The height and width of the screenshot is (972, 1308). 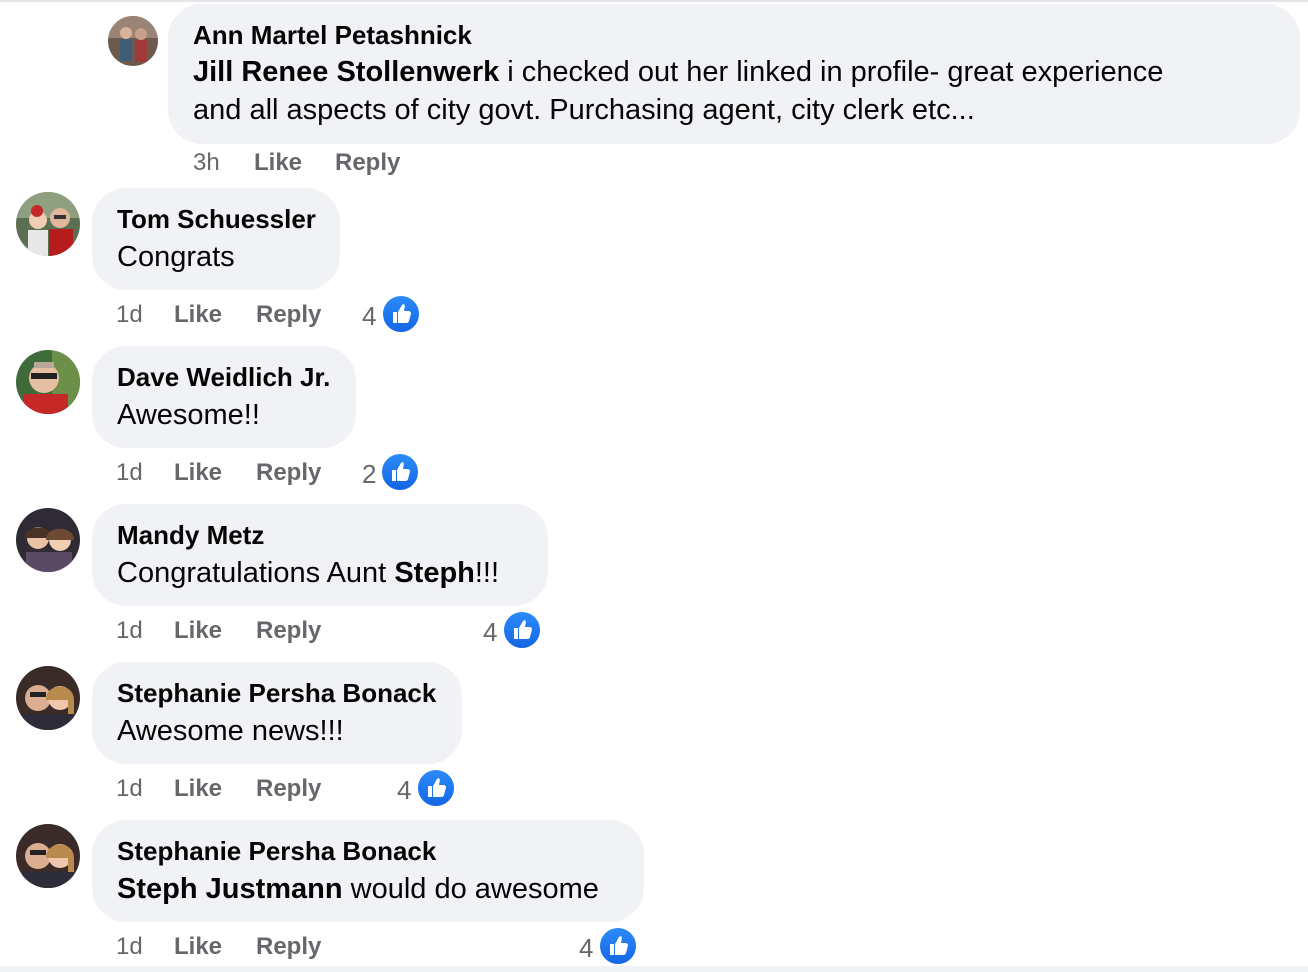 What do you see at coordinates (256, 573) in the screenshot?
I see `comment-text-part: Congratulations Aunt` at bounding box center [256, 573].